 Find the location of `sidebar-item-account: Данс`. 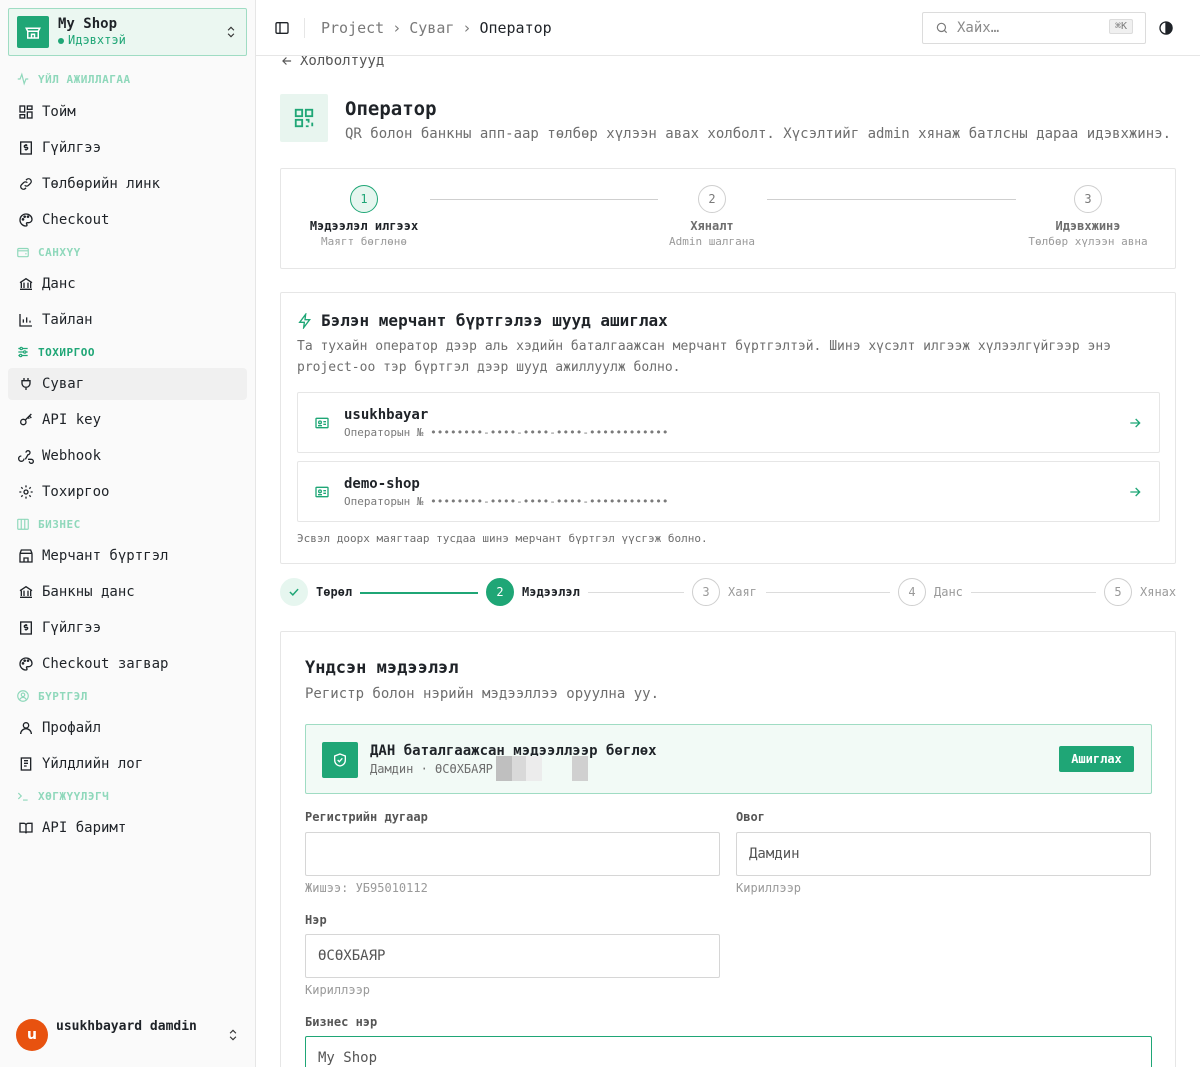

sidebar-item-account: Данс is located at coordinates (127, 284).